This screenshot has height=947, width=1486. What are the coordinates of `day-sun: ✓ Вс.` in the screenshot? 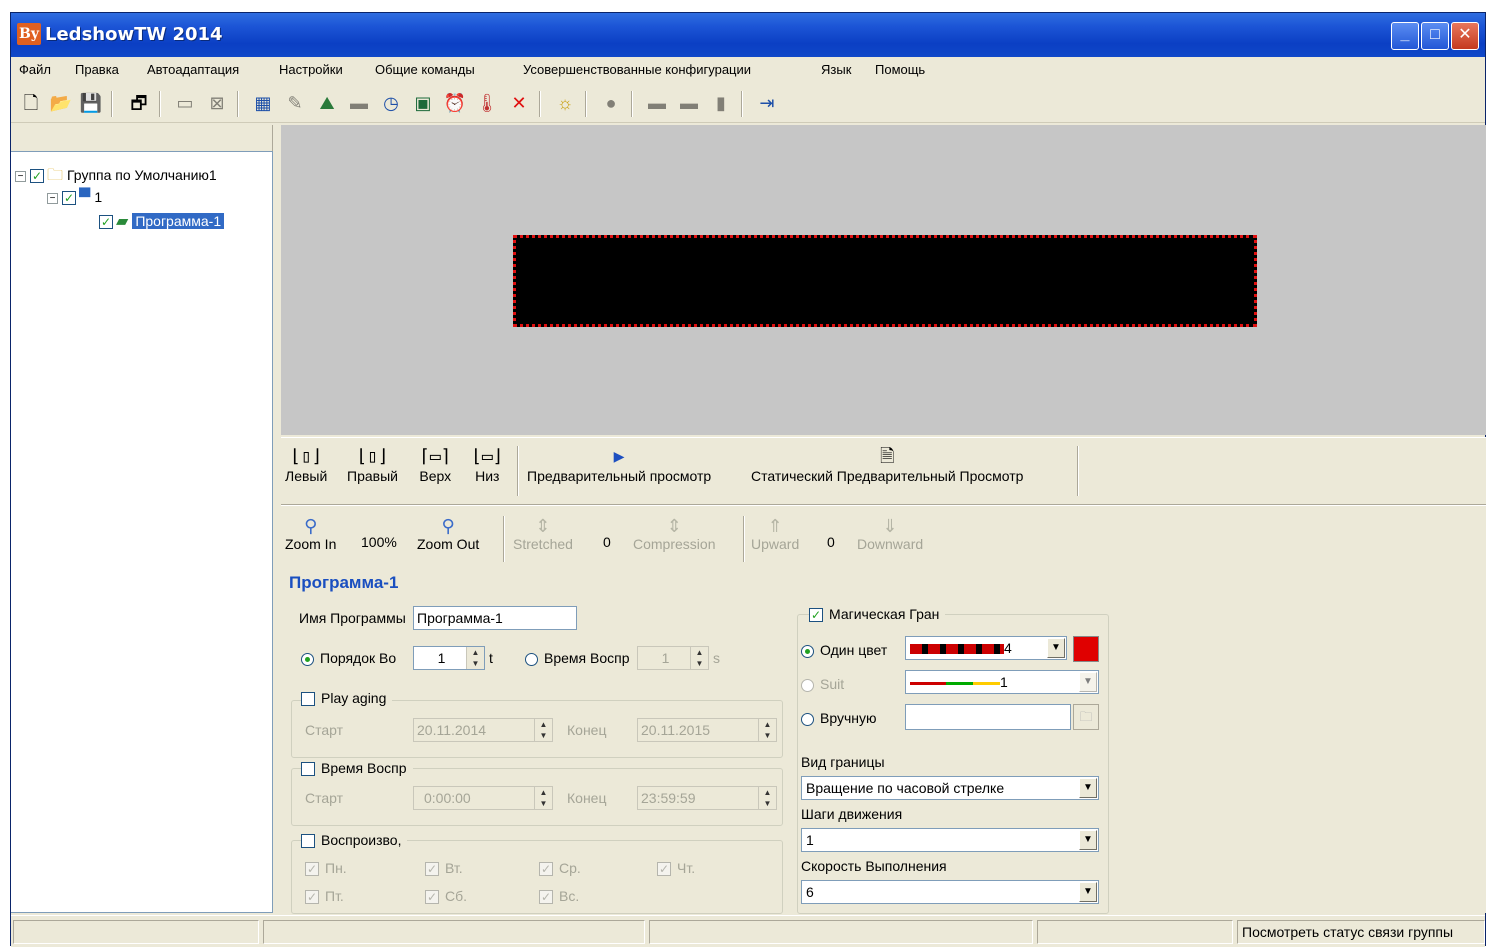 It's located at (559, 896).